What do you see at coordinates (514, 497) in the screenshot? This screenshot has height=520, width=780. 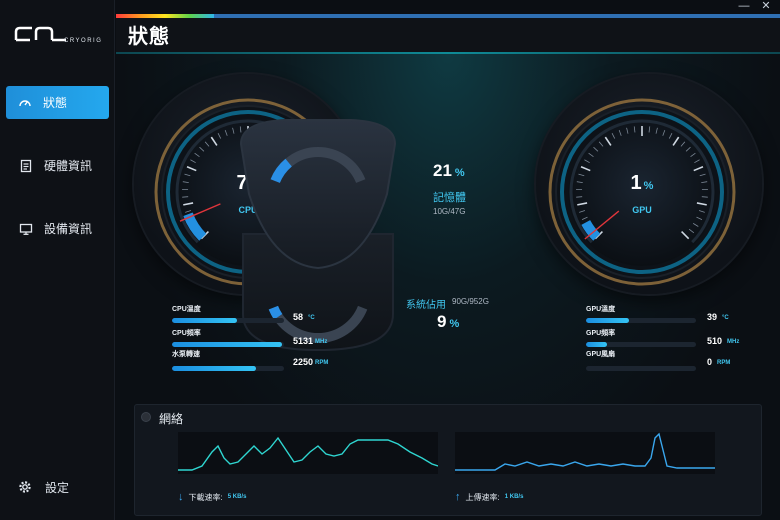 I see `upload-rate: 1 KB/s` at bounding box center [514, 497].